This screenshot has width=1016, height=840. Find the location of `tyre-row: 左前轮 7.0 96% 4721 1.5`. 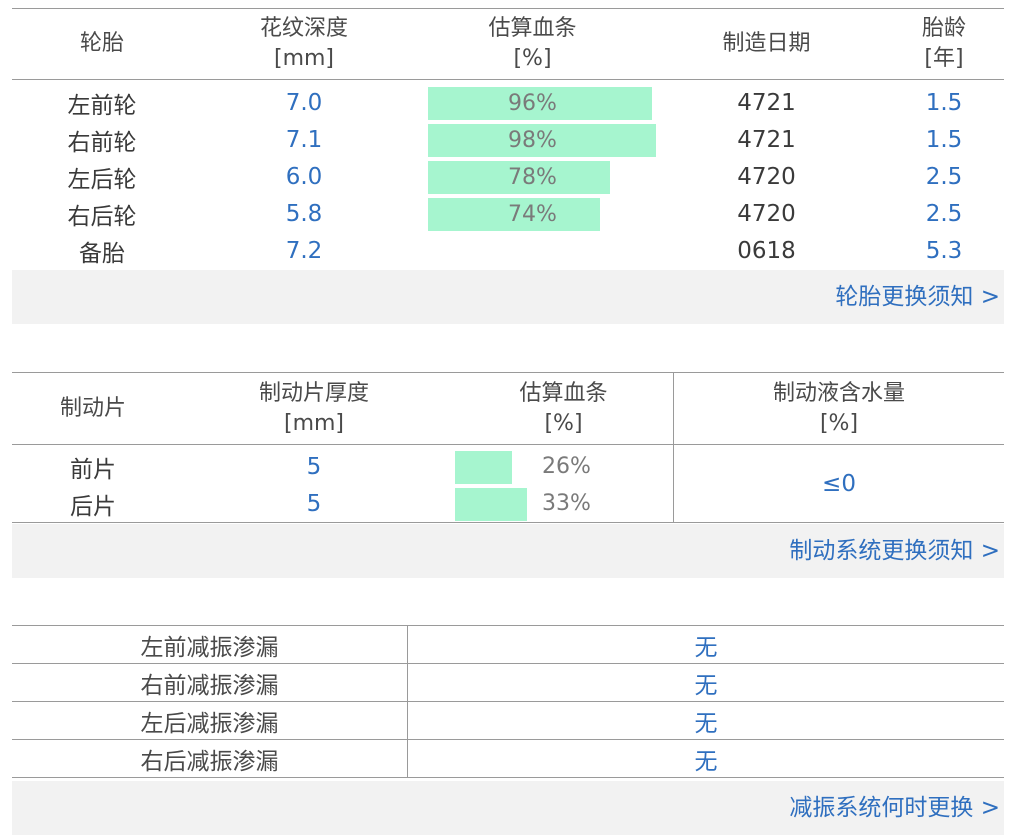

tyre-row: 左前轮 7.0 96% 4721 1.5 is located at coordinates (508, 102).